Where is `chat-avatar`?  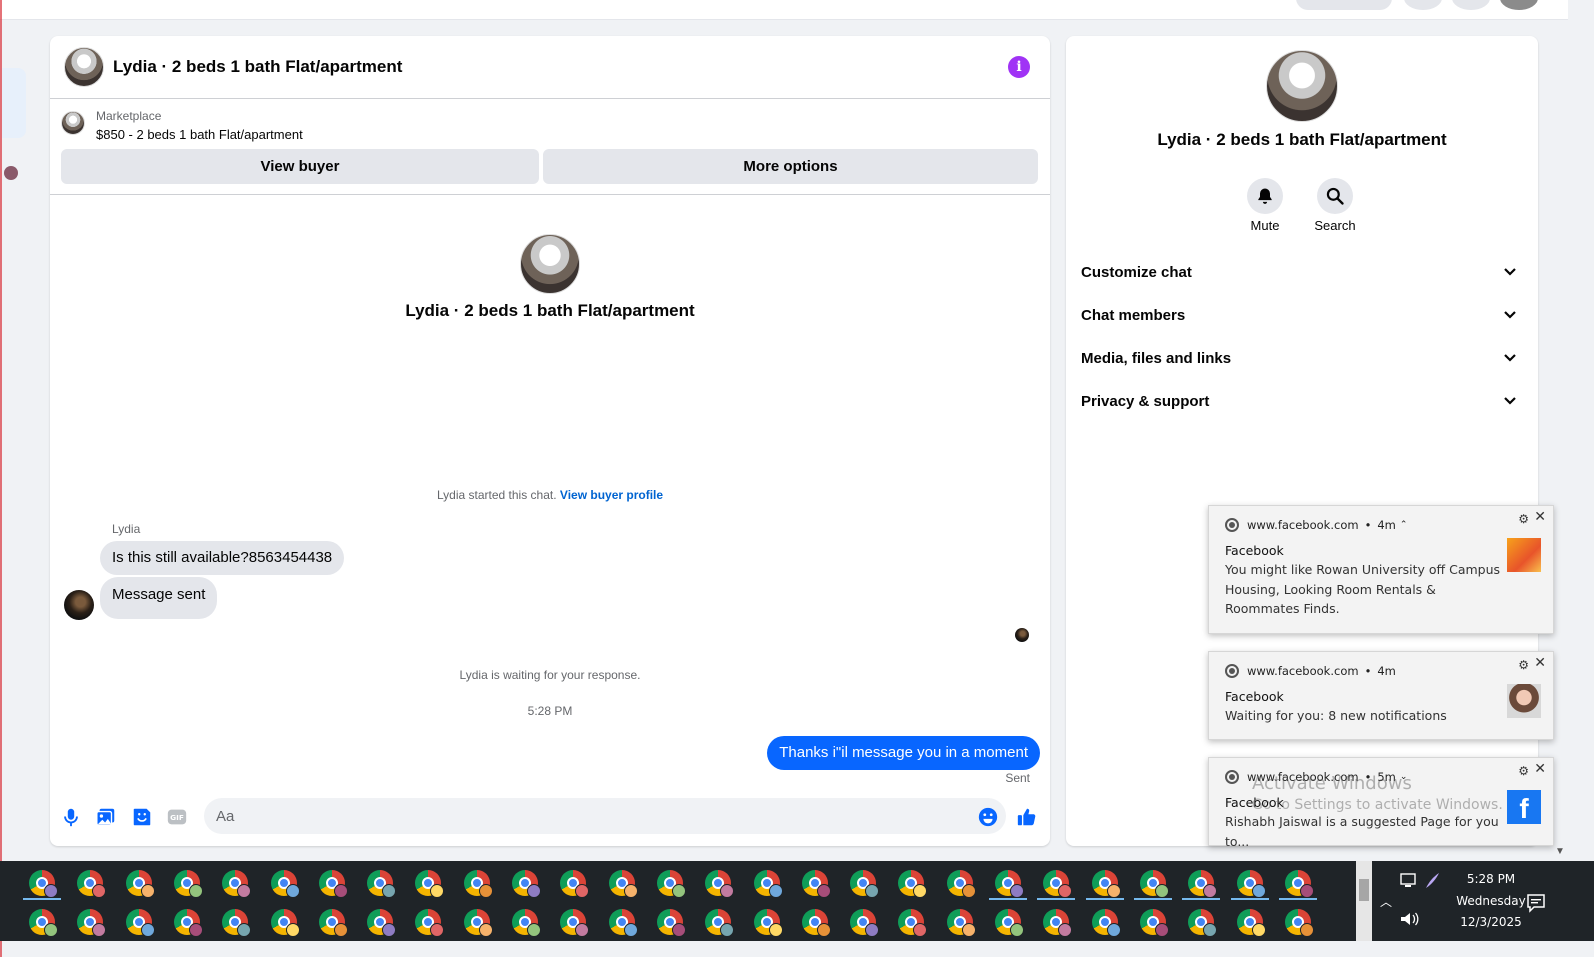 chat-avatar is located at coordinates (84, 67).